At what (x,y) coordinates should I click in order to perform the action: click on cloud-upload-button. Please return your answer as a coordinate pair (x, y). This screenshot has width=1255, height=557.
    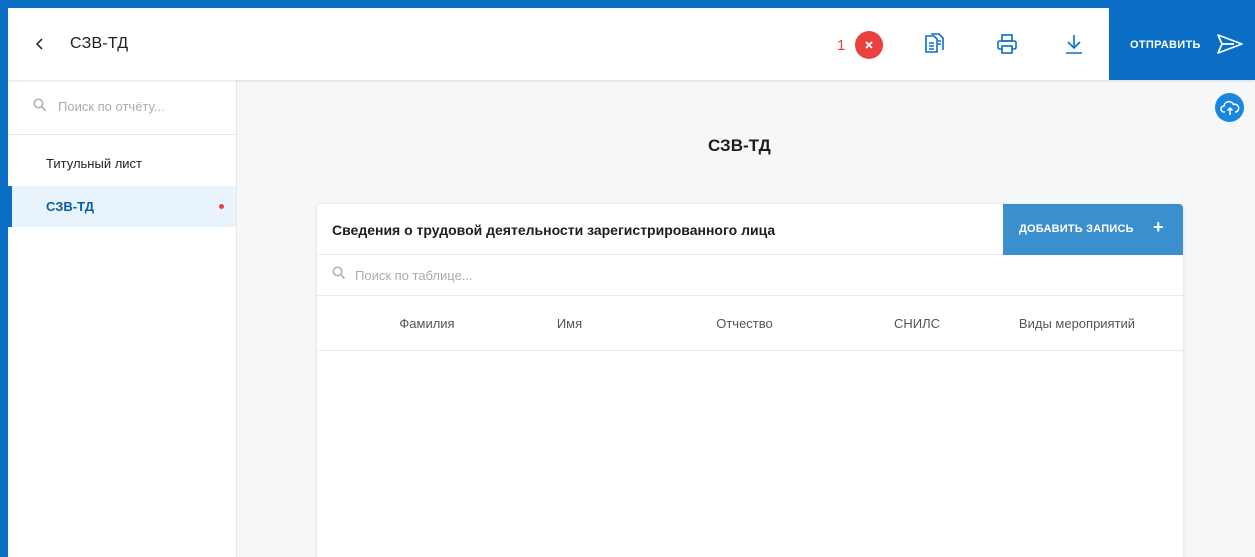
    Looking at the image, I should click on (1229, 107).